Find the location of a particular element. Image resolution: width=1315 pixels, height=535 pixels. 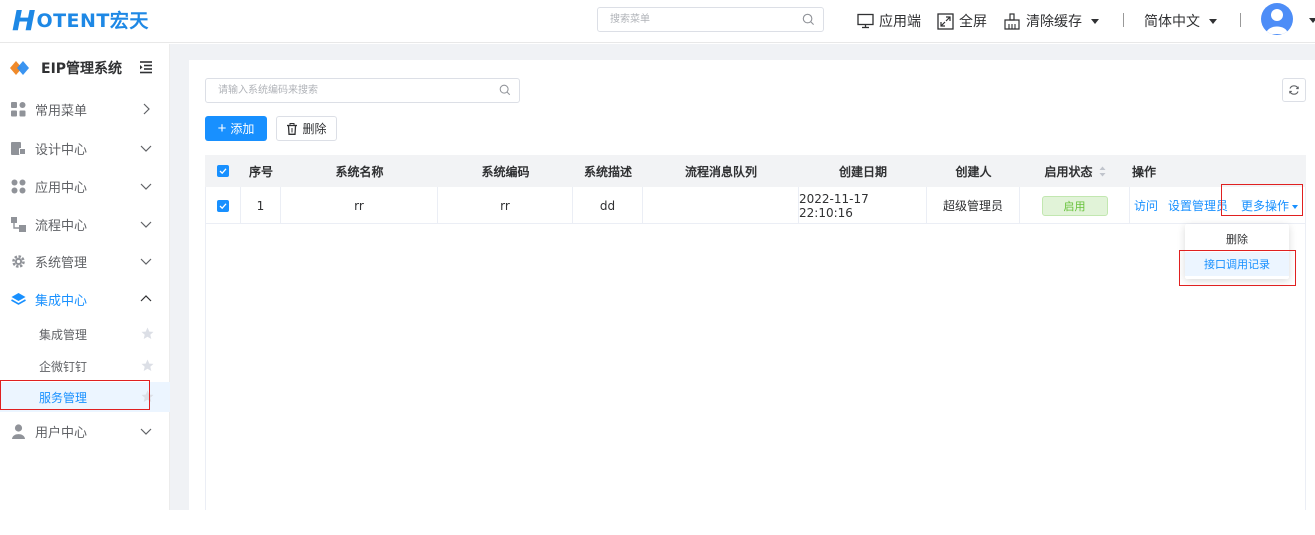

app-end-button: 应用端 is located at coordinates (889, 21).